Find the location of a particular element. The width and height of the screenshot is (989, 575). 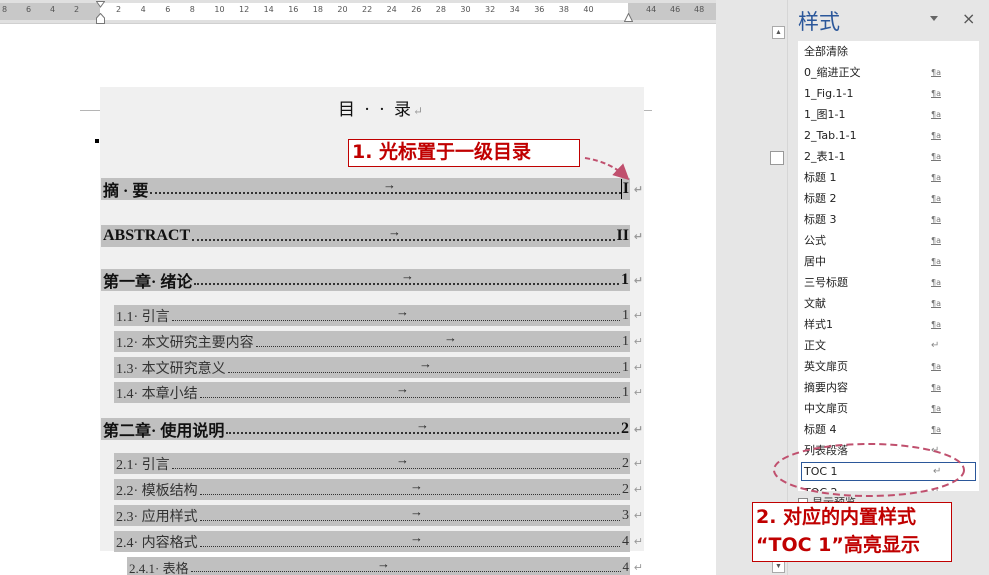

toc-entry-level3: 2.4.1· 表格 → 4 ↵ is located at coordinates (385, 565).